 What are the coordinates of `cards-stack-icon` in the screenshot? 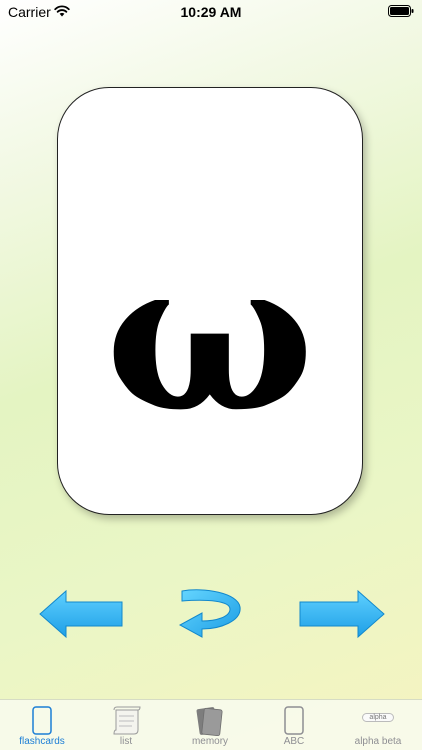 It's located at (209, 721).